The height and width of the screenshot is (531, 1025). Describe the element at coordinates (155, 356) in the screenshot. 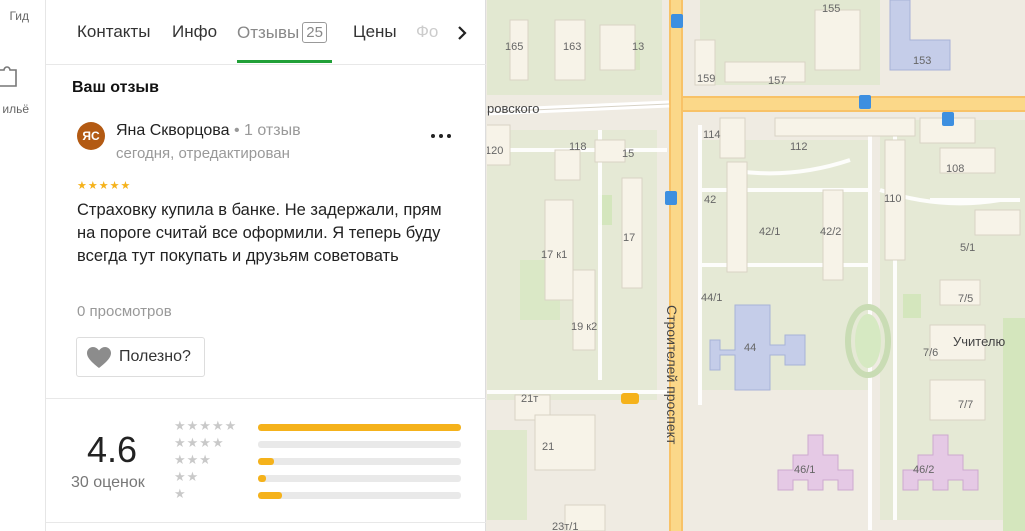

I see `useful-label: Полезно?` at that location.